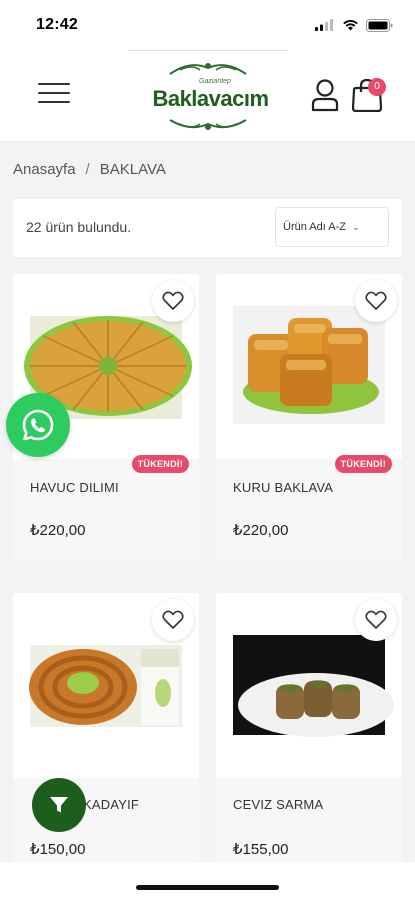 This screenshot has width=415, height=900. Describe the element at coordinates (207, 887) in the screenshot. I see `home-indicator` at that location.